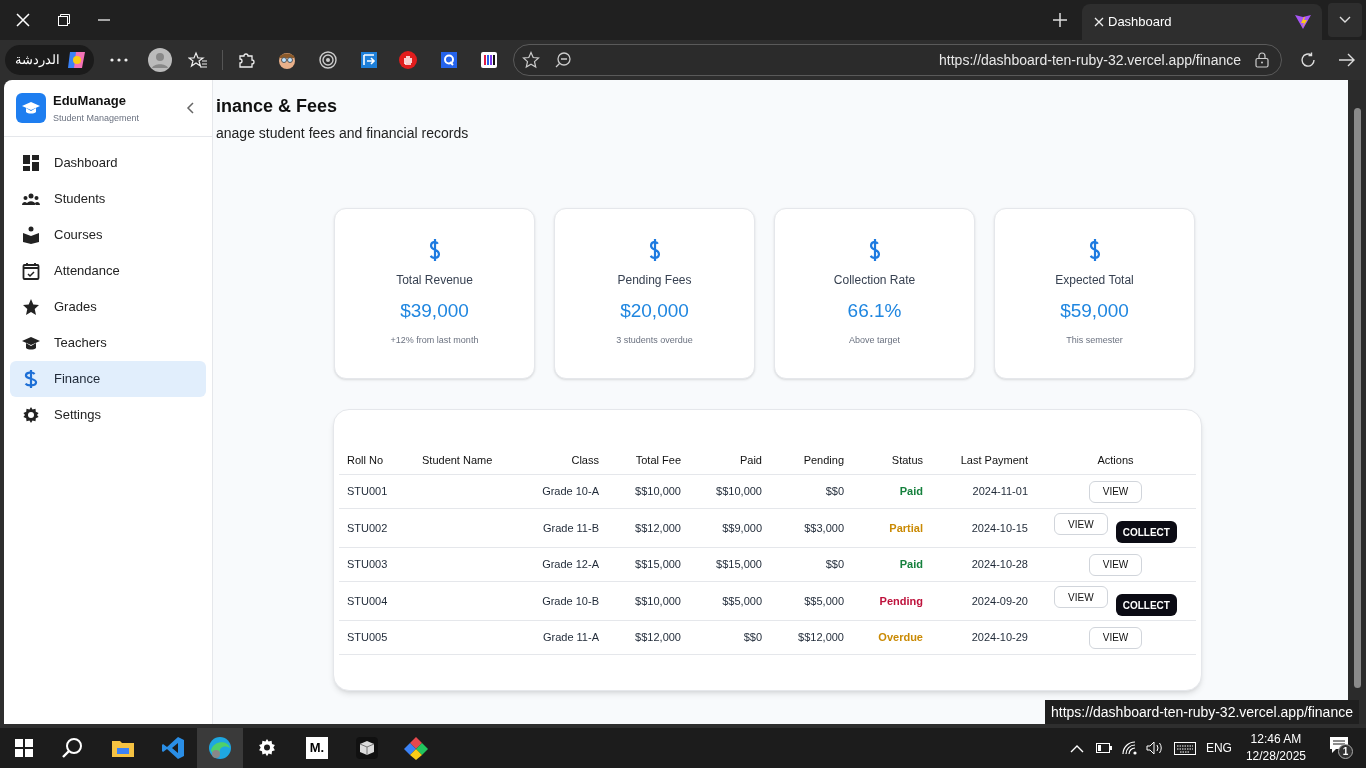  Describe the element at coordinates (108, 307) in the screenshot. I see `sidebar-item: Grades` at that location.